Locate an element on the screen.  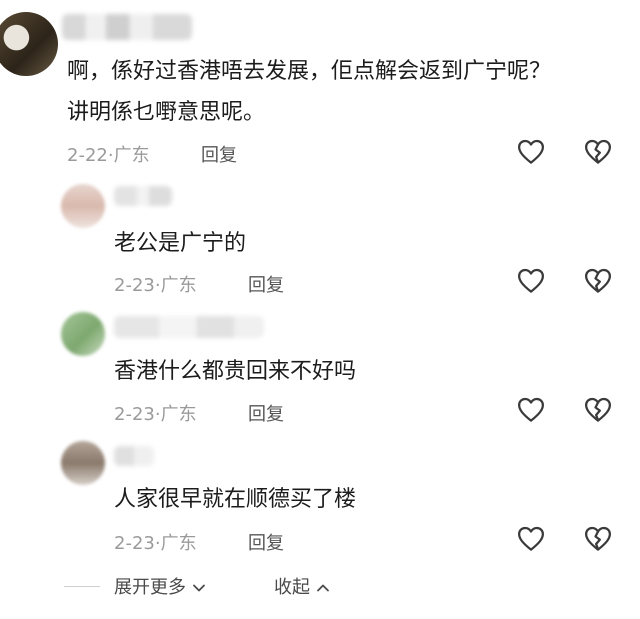
divider is located at coordinates (82, 586).